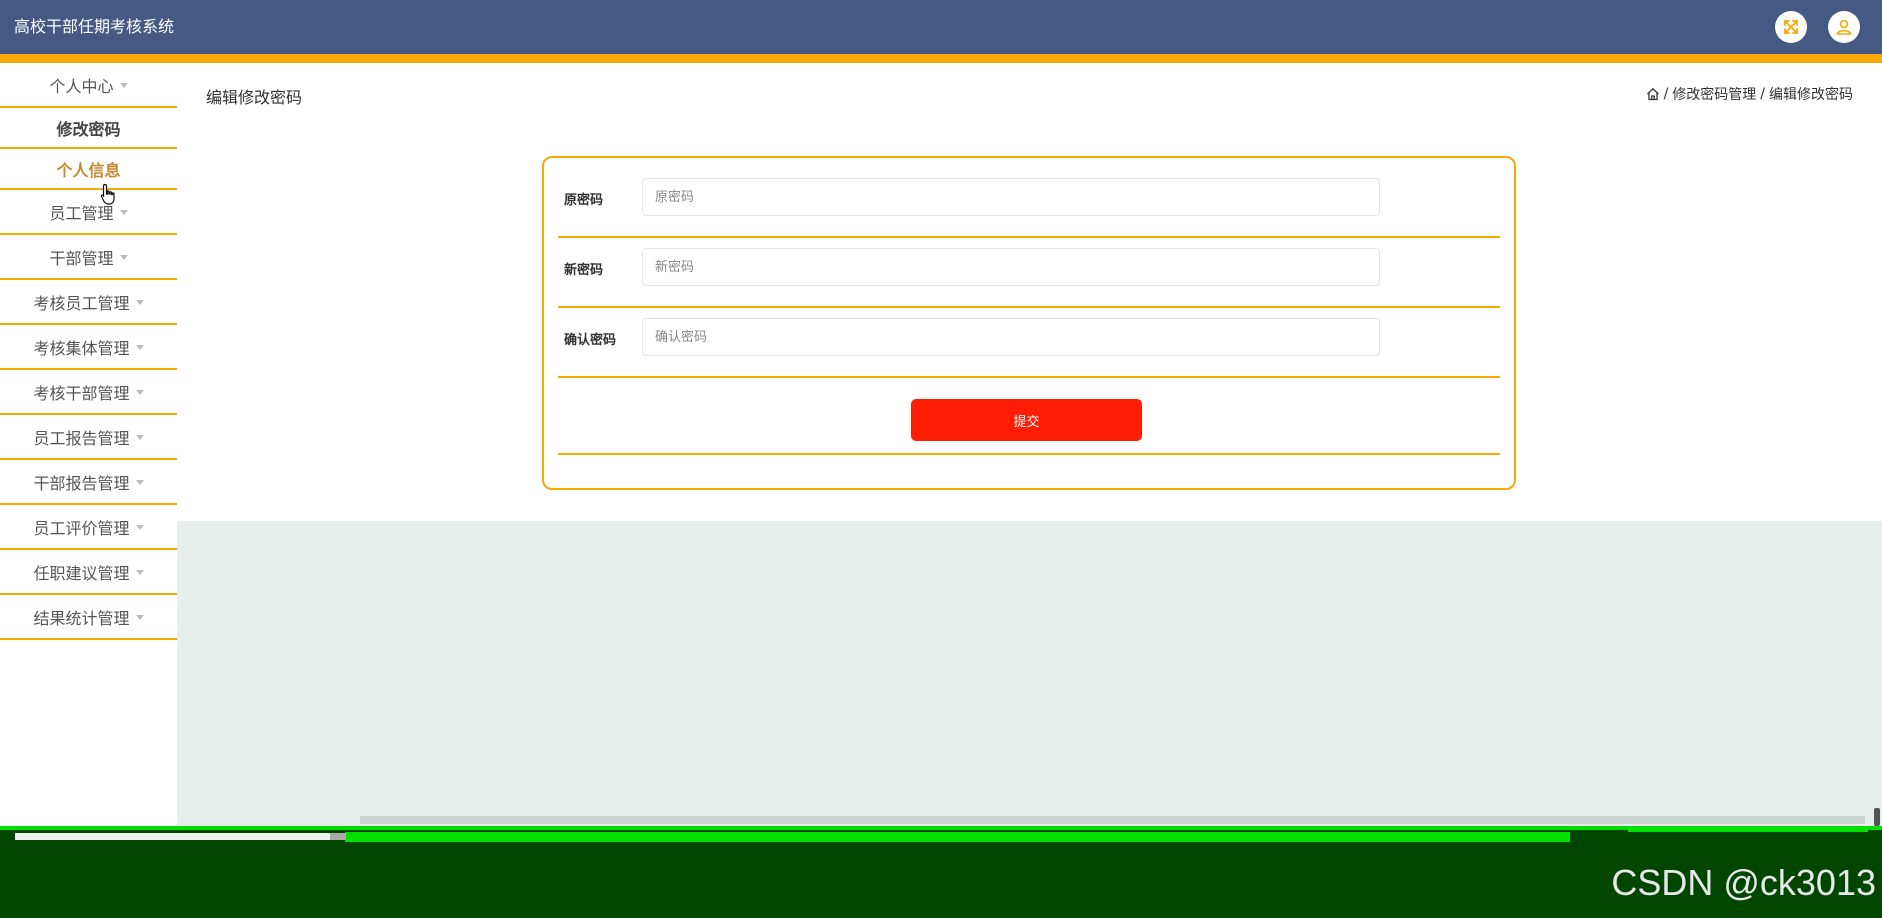  I want to click on hand-cursor-icon, so click(107, 194).